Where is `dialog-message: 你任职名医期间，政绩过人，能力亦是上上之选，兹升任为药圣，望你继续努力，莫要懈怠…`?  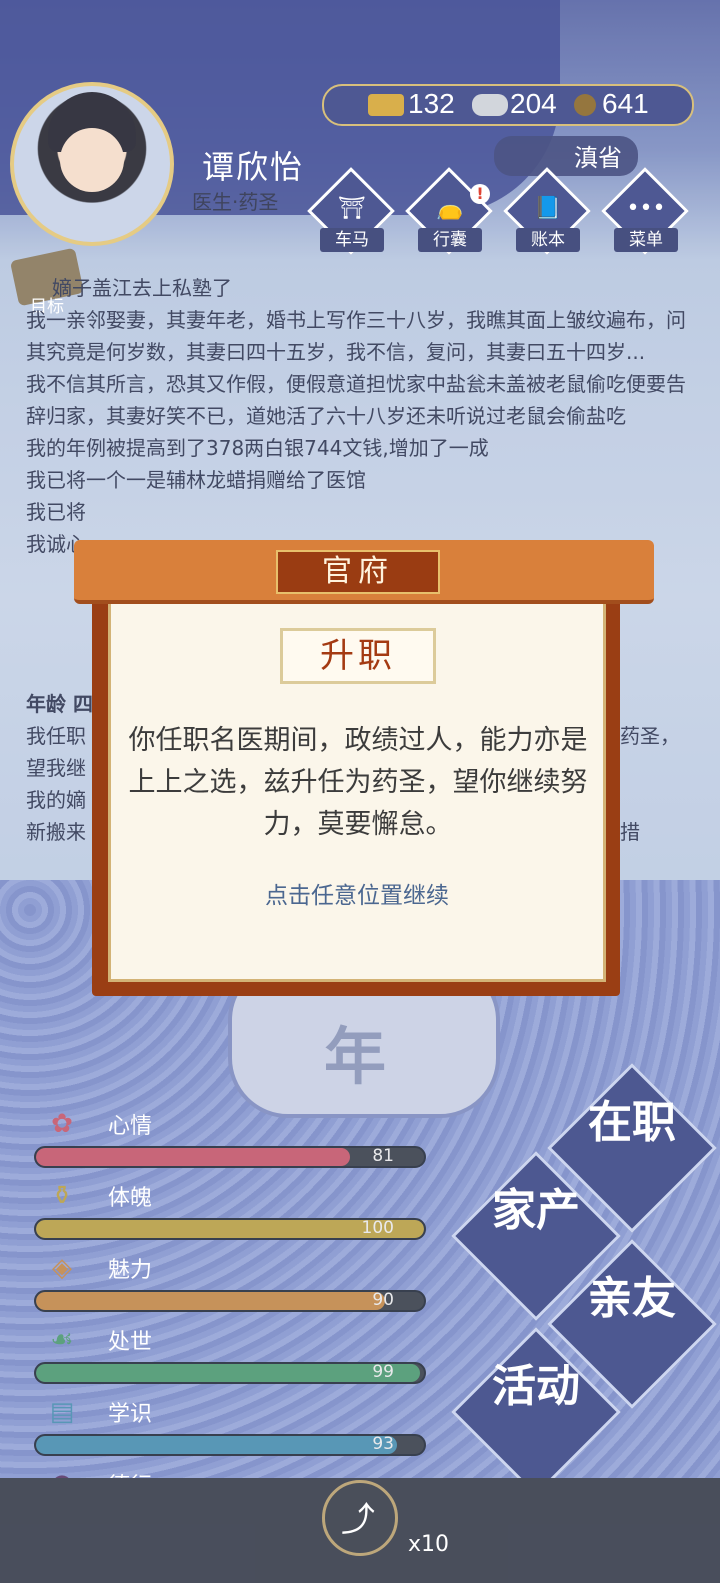 dialog-message: 你任职名医期间，政绩过人，能力亦是上上之选，兹升任为药圣，望你继续努力，莫要懈怠… is located at coordinates (358, 782).